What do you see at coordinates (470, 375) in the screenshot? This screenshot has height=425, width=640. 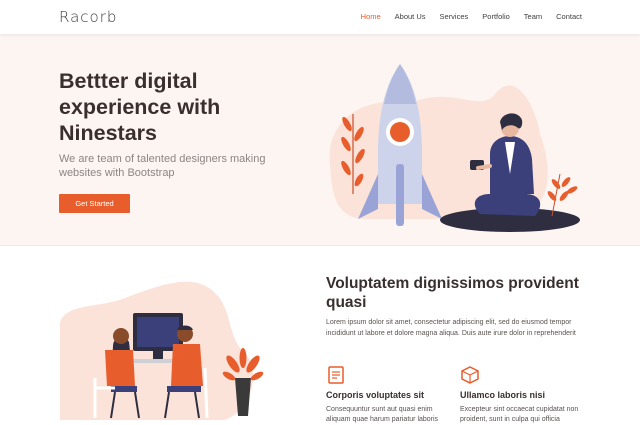 I see `cube-icon` at bounding box center [470, 375].